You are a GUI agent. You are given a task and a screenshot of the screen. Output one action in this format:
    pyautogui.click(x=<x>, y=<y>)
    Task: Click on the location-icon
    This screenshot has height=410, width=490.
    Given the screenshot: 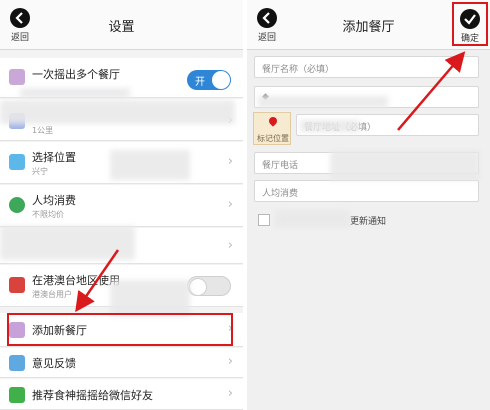 What is the action you would take?
    pyautogui.click(x=17, y=162)
    